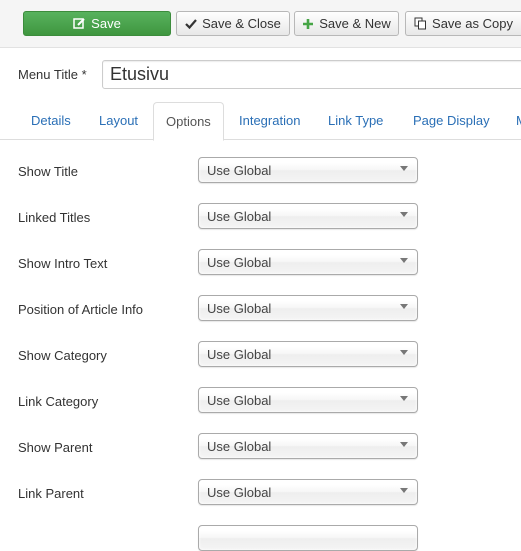  What do you see at coordinates (308, 24) in the screenshot?
I see `plus-icon` at bounding box center [308, 24].